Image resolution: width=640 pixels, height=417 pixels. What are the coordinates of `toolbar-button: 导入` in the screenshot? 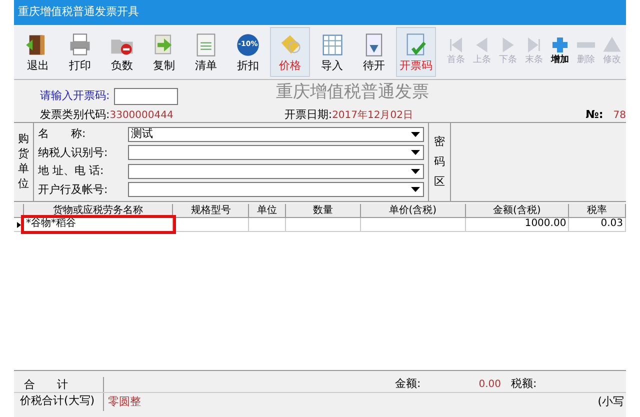 It's located at (332, 52).